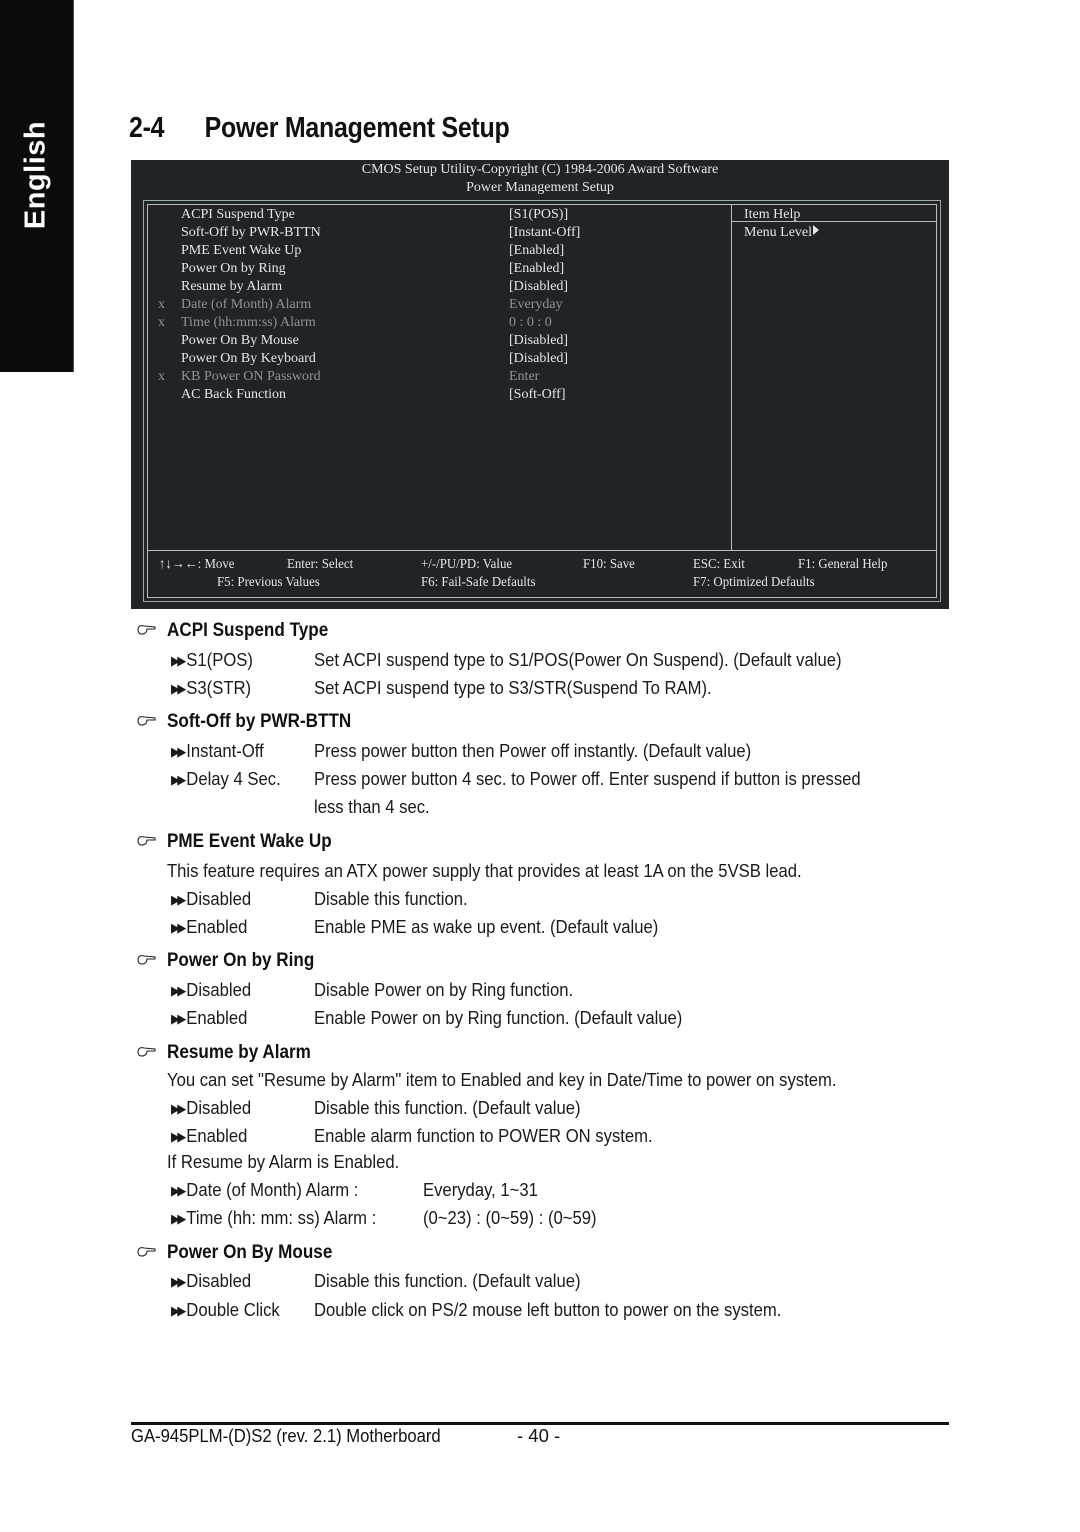  Describe the element at coordinates (251, 376) in the screenshot. I see `setting-label: KB Power ON Password` at that location.